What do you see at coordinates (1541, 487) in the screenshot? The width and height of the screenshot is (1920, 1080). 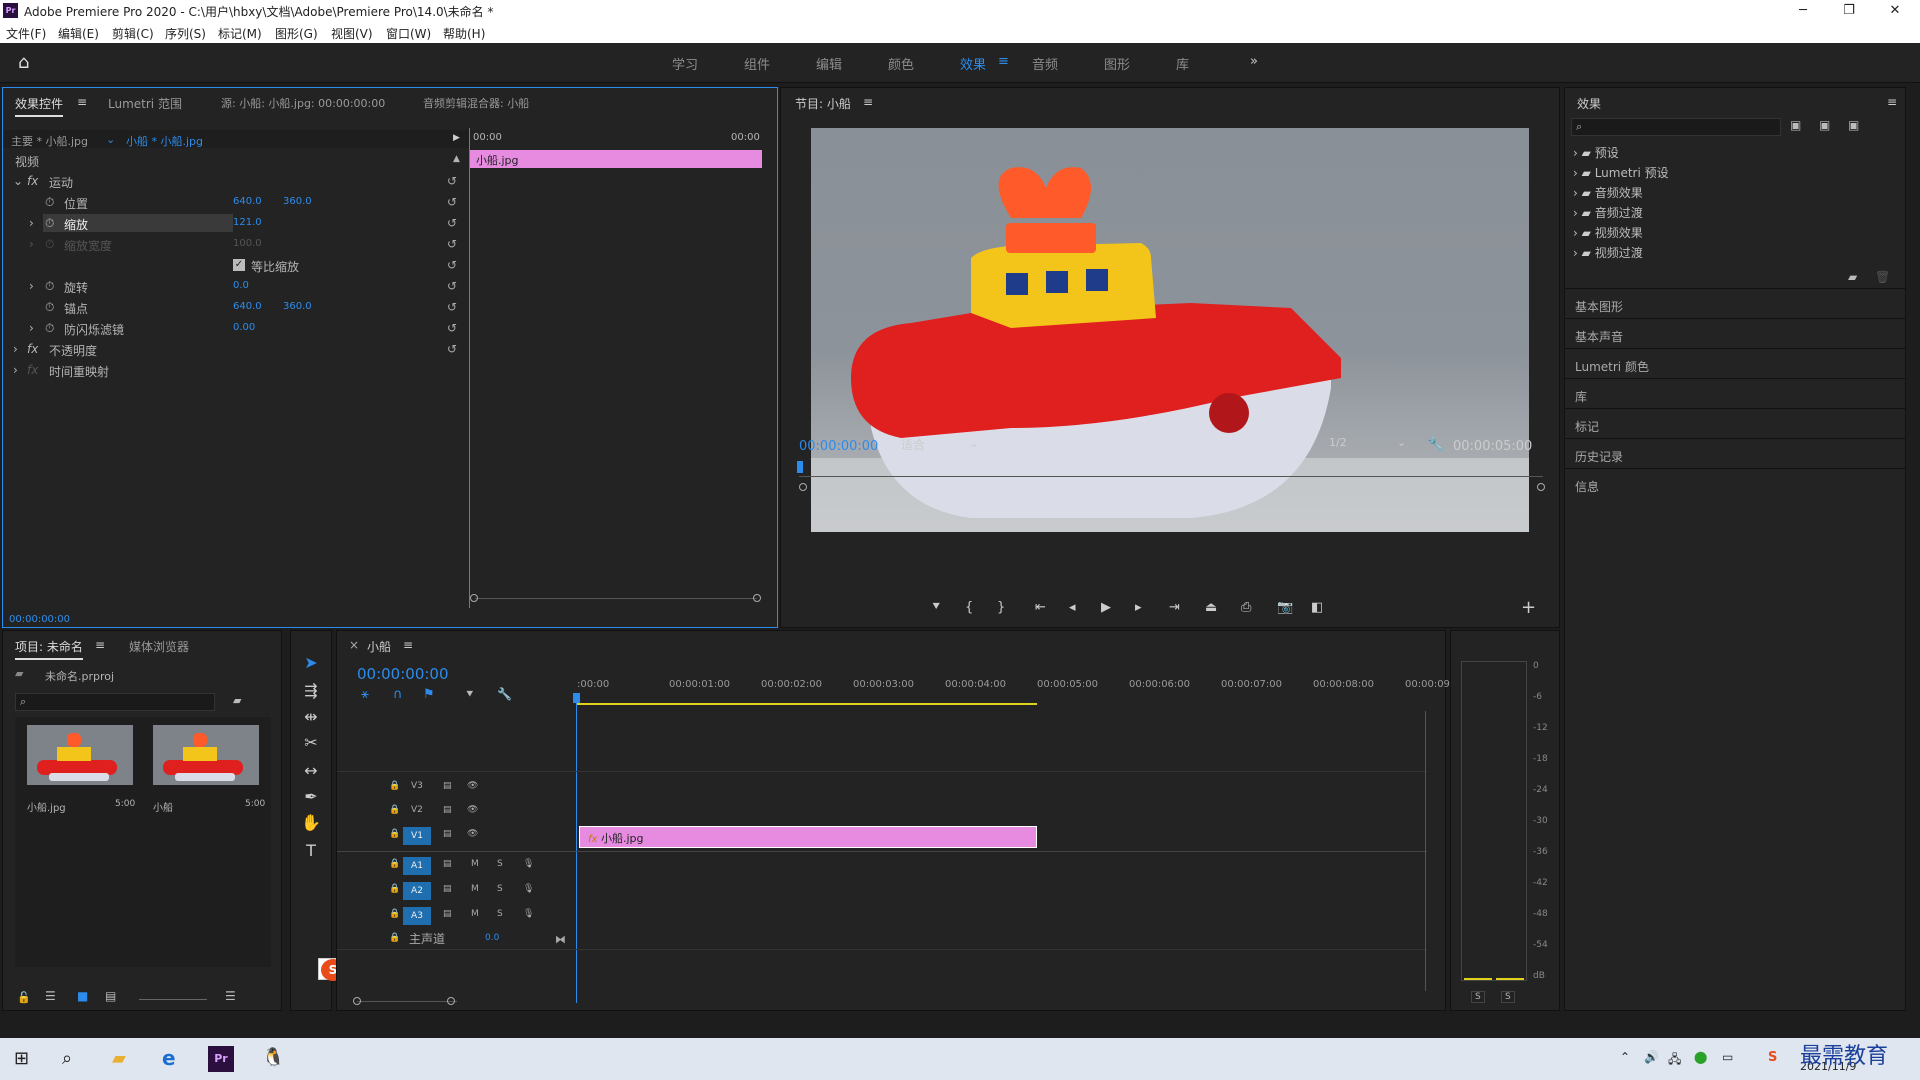 I see `zoom-handle-right` at bounding box center [1541, 487].